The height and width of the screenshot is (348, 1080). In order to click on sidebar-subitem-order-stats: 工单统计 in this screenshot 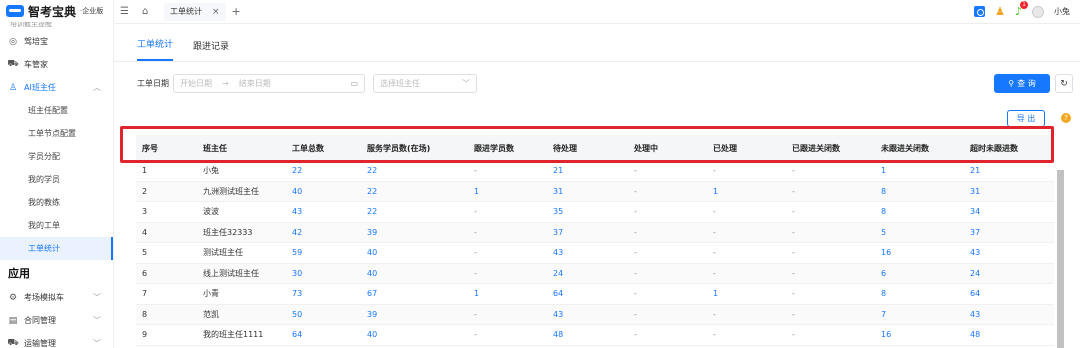, I will do `click(56, 248)`.